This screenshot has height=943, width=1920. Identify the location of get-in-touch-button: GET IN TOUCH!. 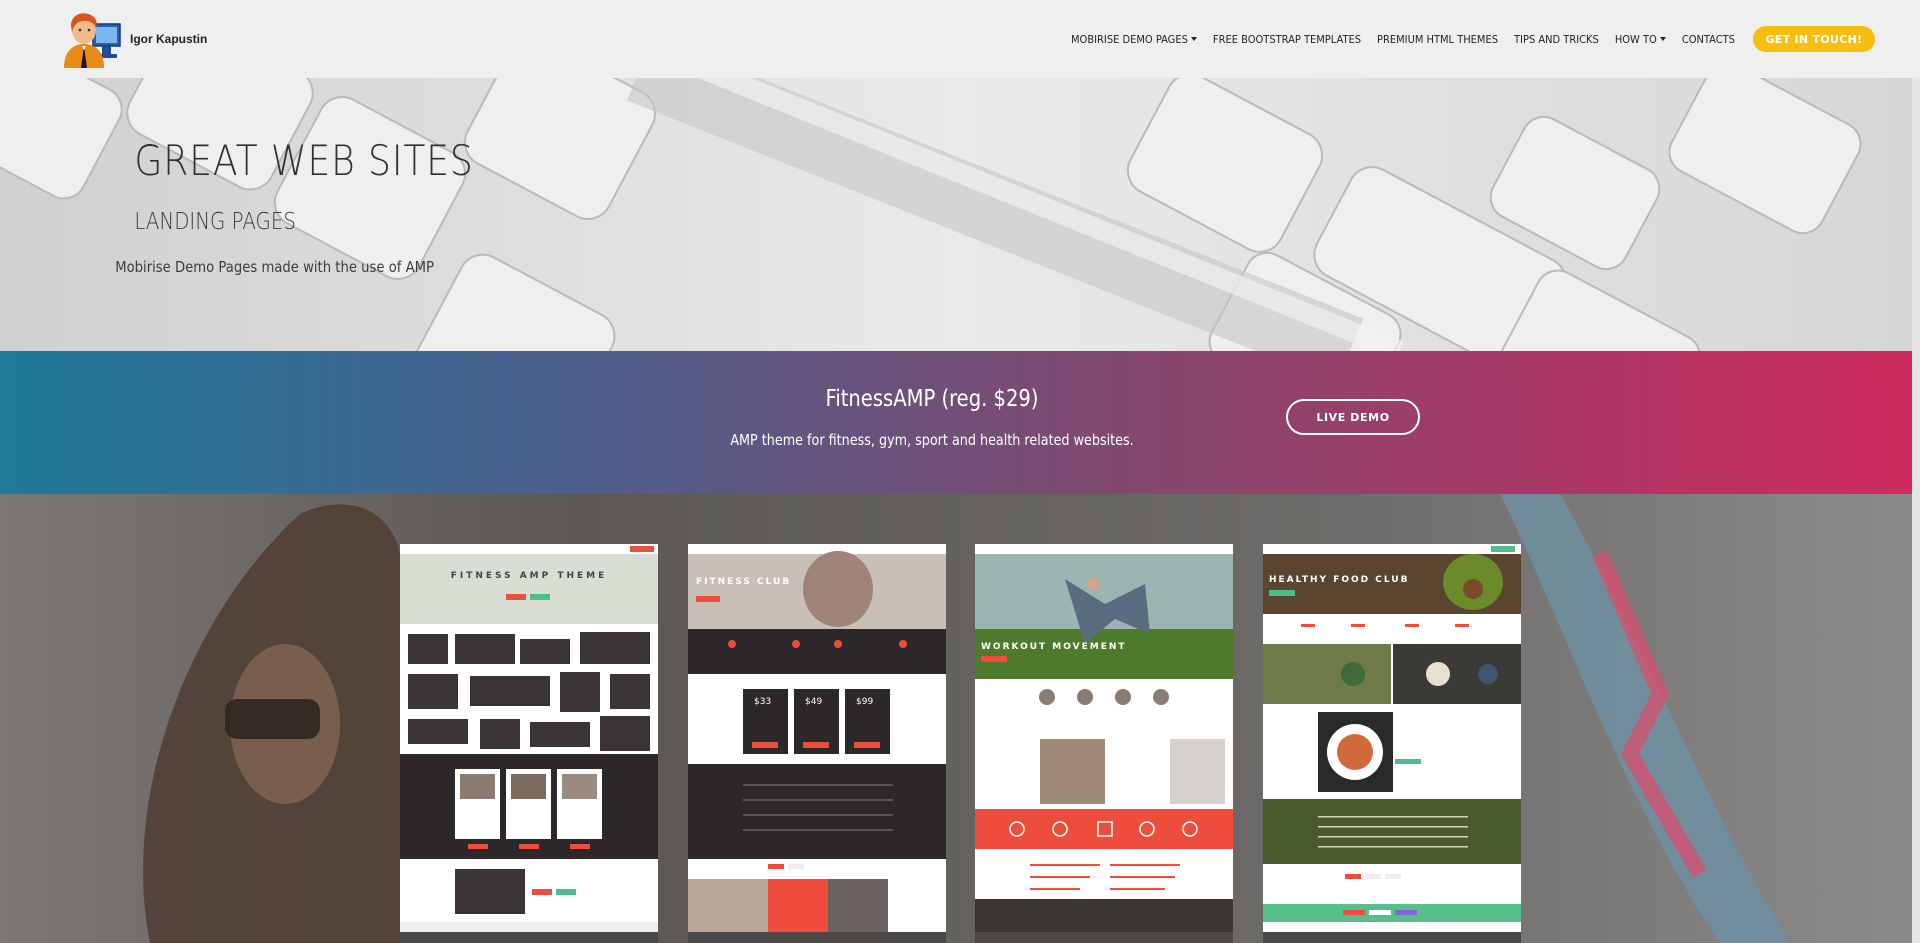
(1813, 39).